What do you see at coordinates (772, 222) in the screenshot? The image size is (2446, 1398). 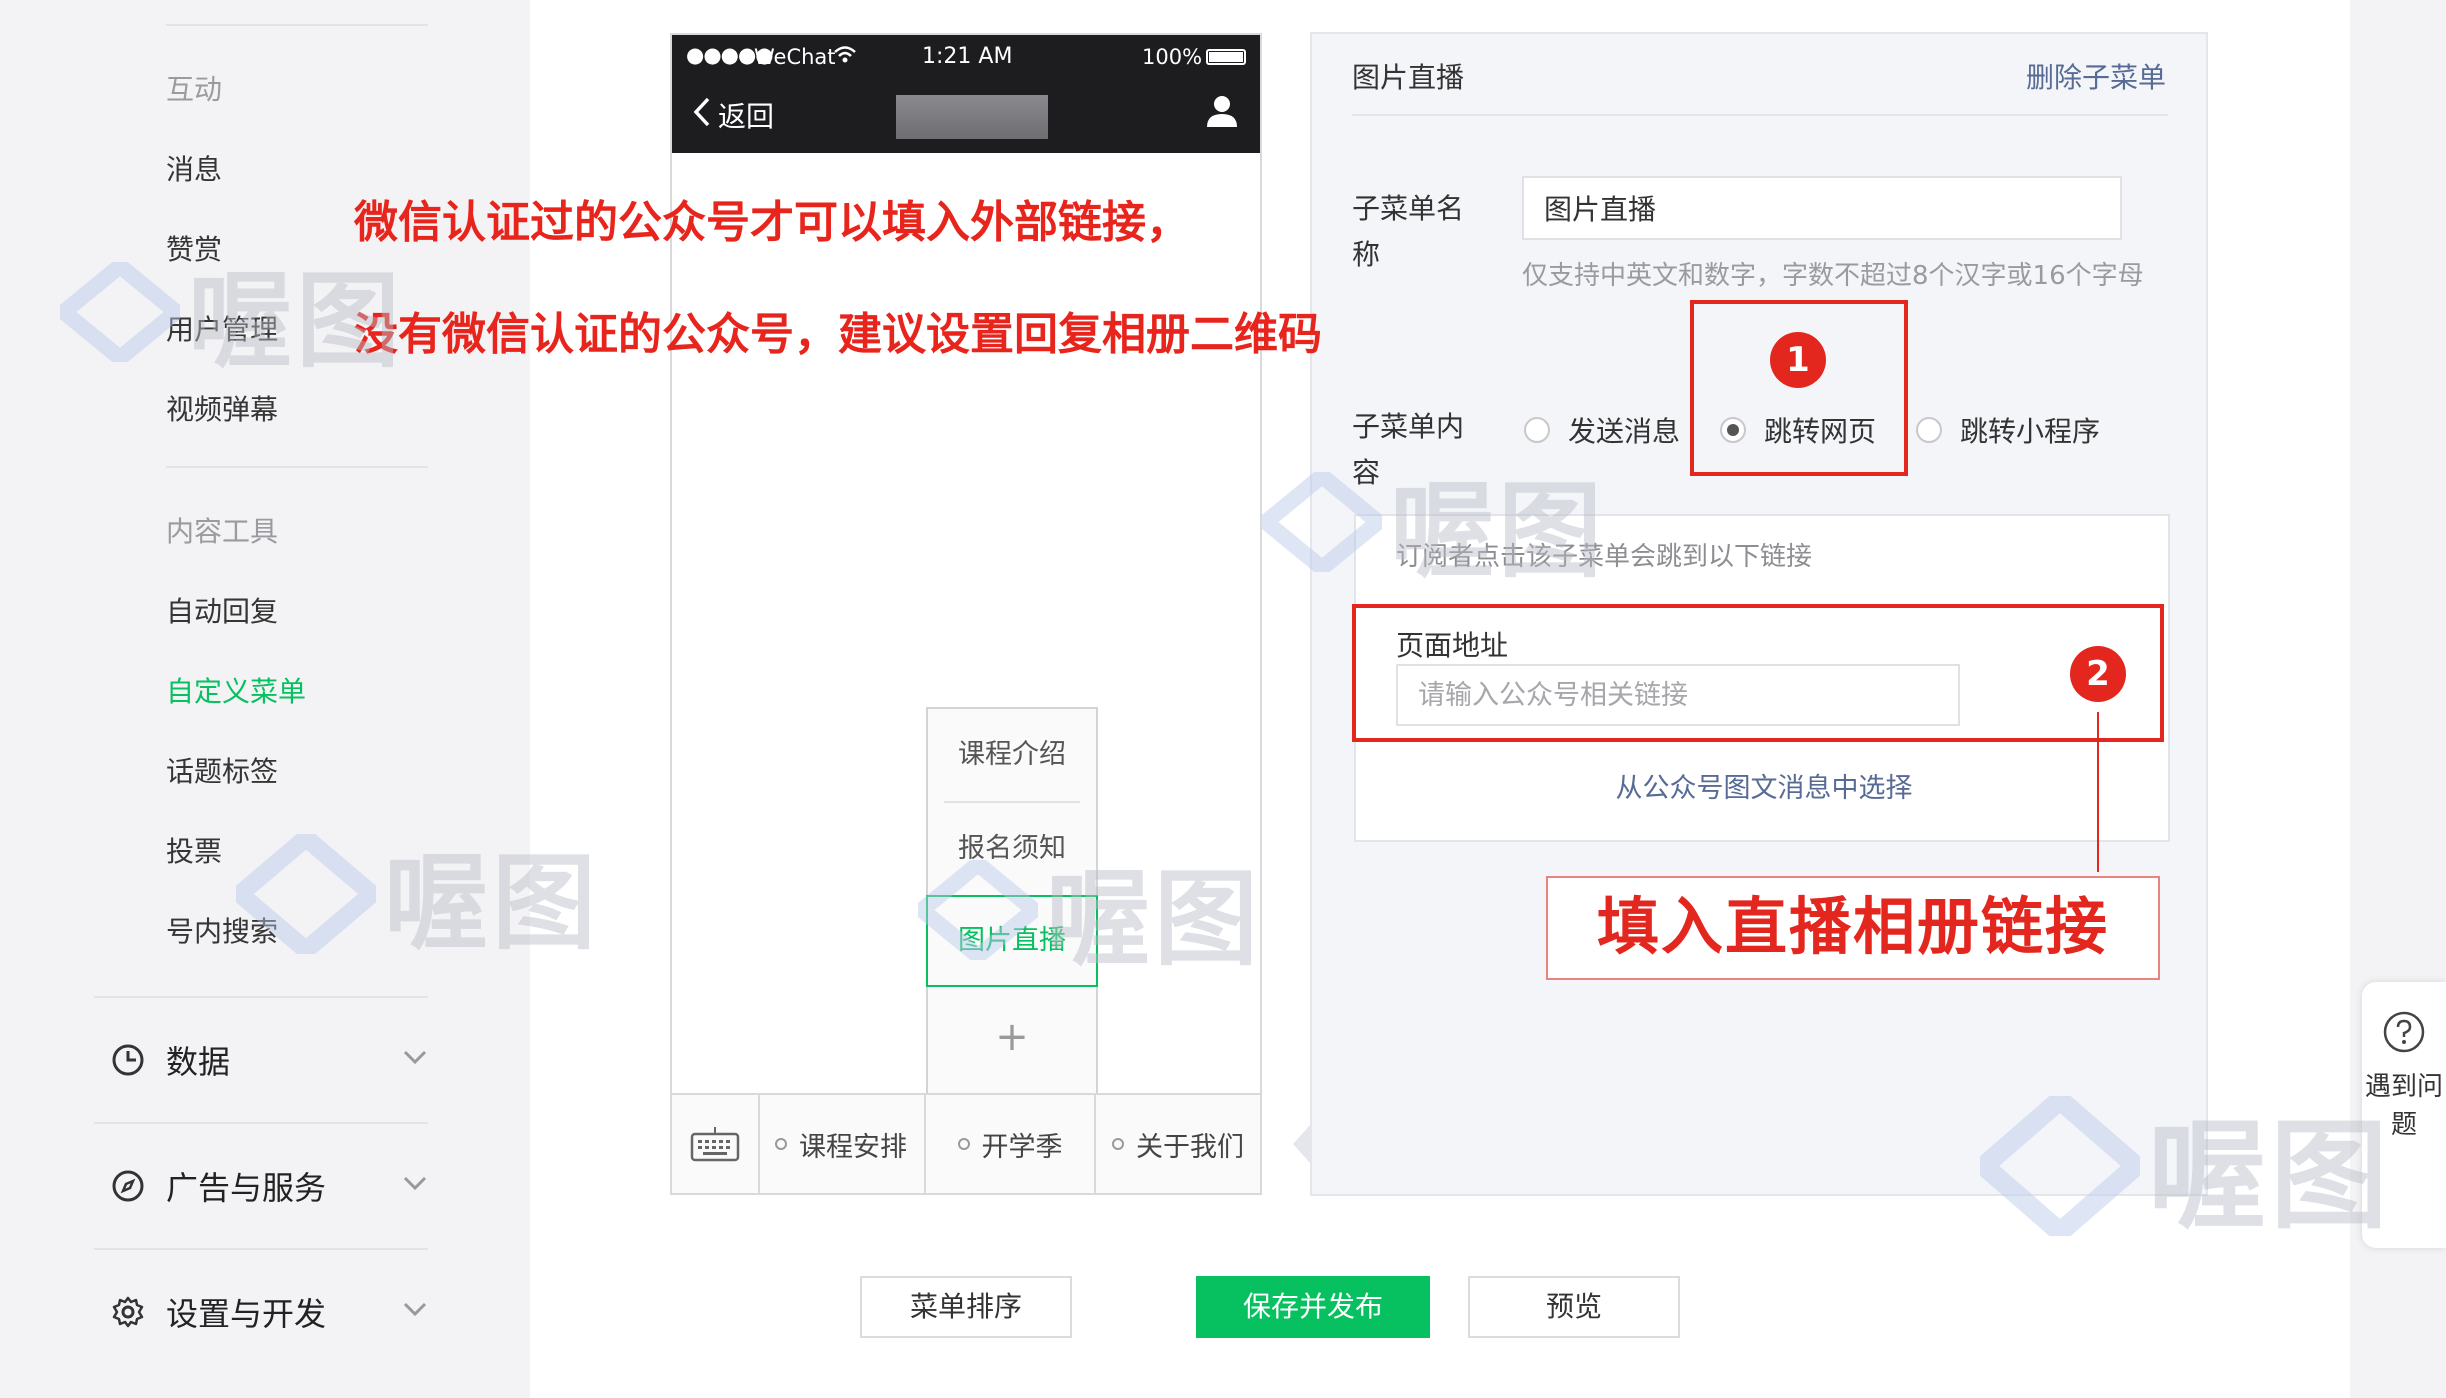 I see `annotation-text-line-1: 微信认证过的公众号才可以填入外部链接，` at bounding box center [772, 222].